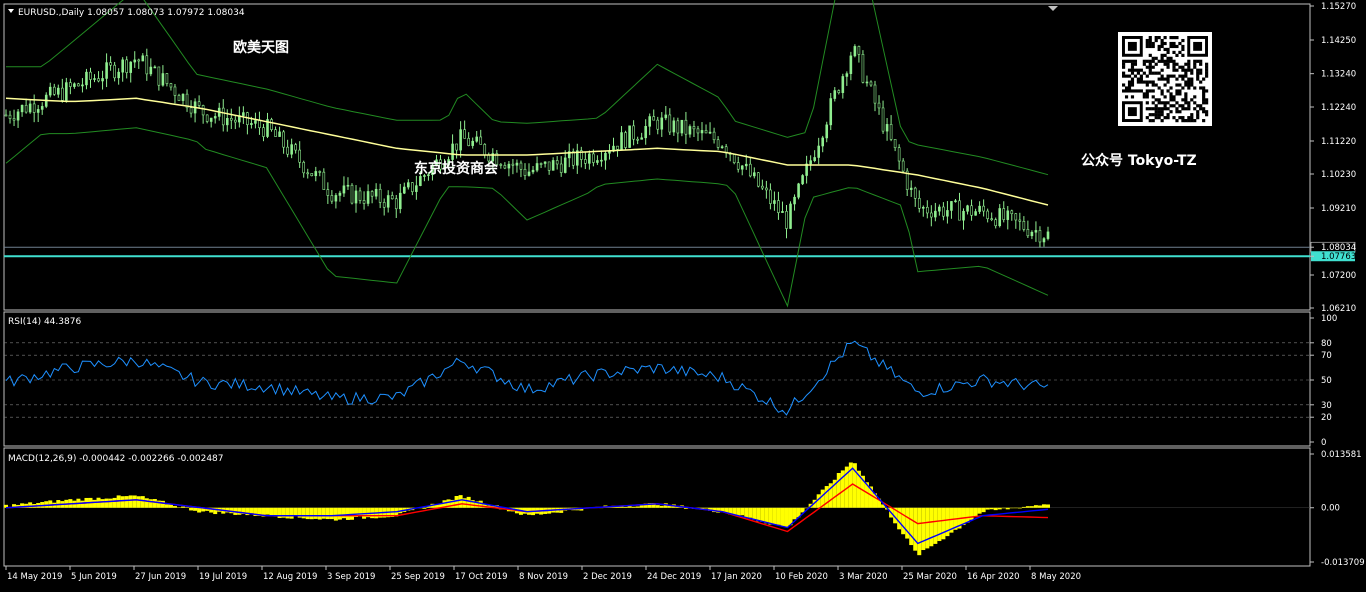 This screenshot has width=1366, height=592. Describe the element at coordinates (1053, 8) in the screenshot. I see `scroll-marker-icon` at that location.